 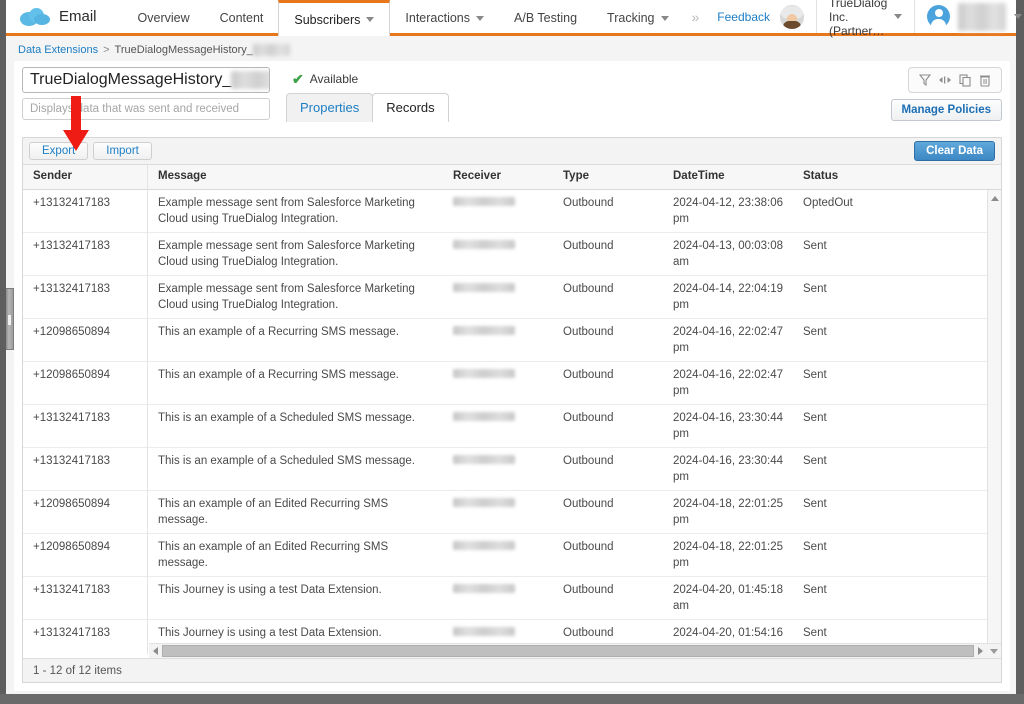 What do you see at coordinates (146, 109) in the screenshot?
I see `data-extension-description-input: Displays data that was sent and received` at bounding box center [146, 109].